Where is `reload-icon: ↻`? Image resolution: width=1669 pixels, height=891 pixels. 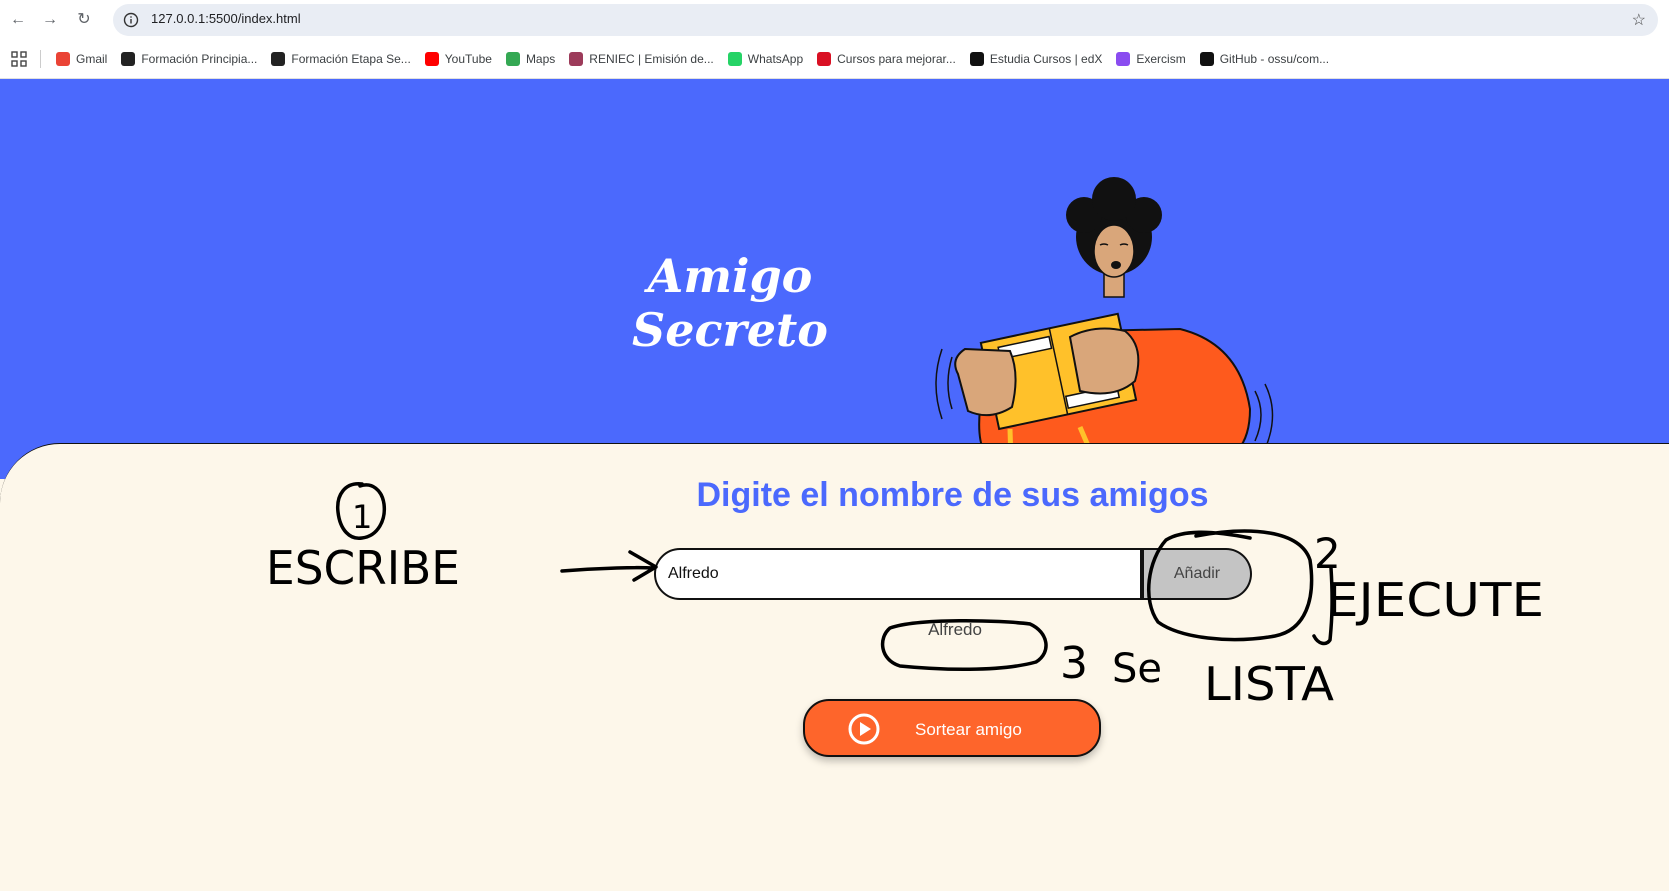 reload-icon: ↻ is located at coordinates (84, 20).